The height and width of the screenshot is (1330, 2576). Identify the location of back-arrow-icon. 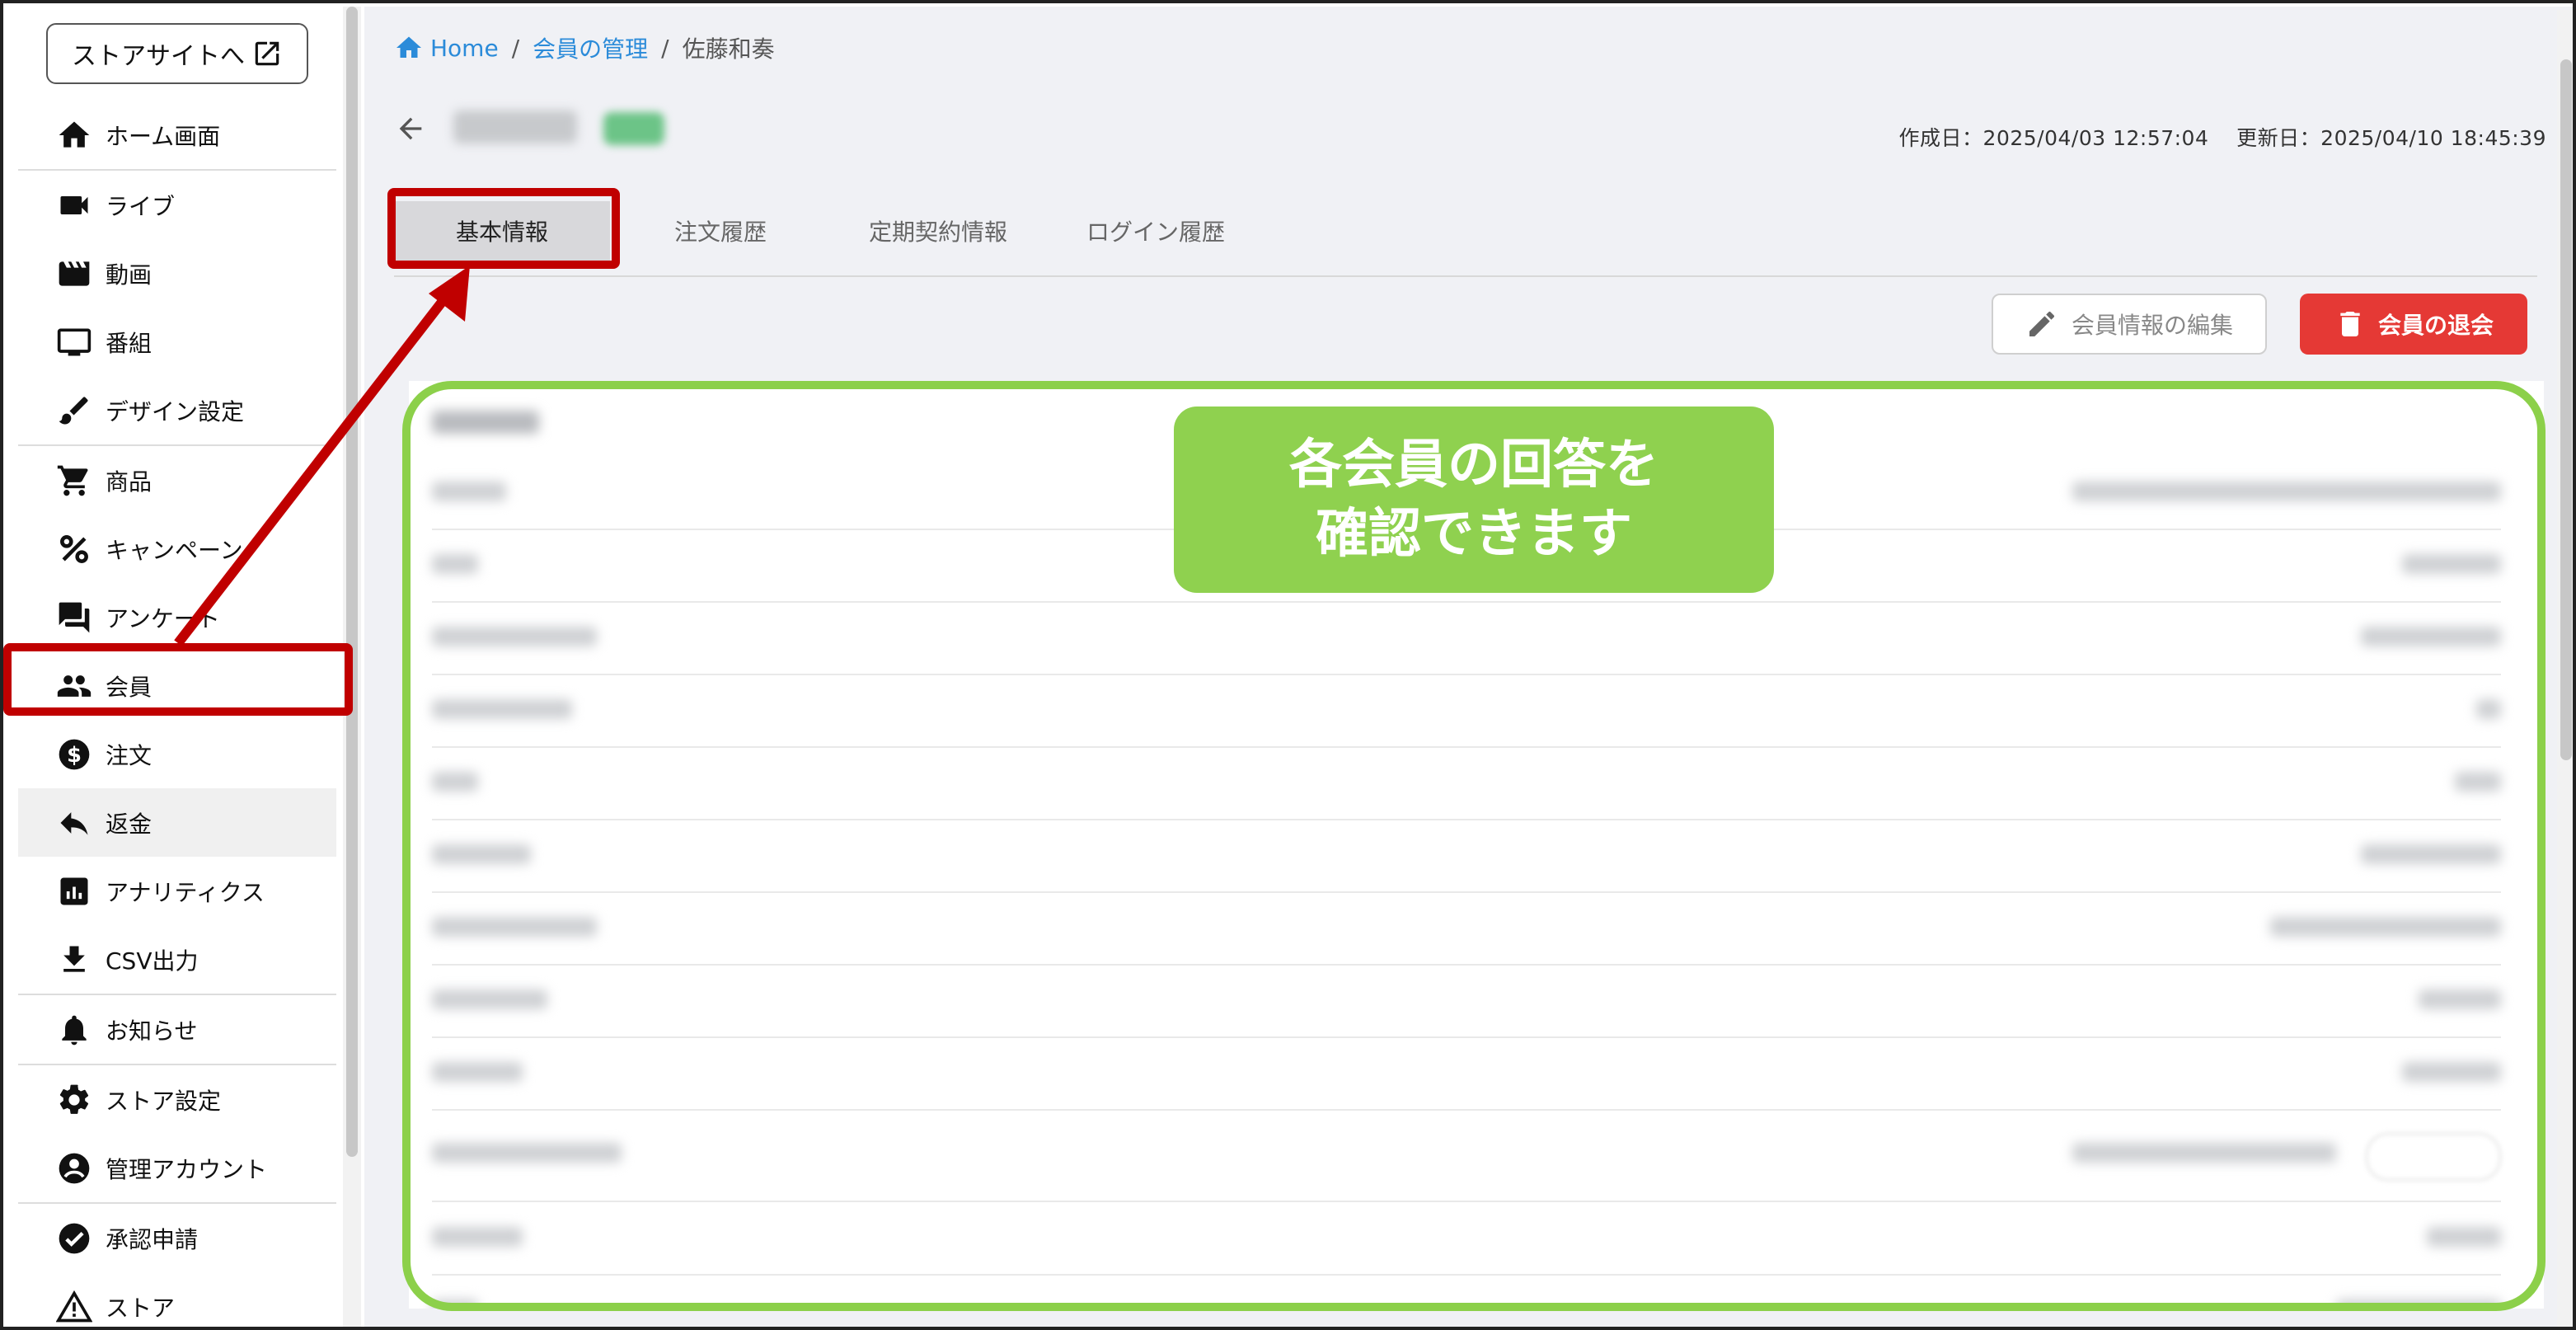
(411, 128).